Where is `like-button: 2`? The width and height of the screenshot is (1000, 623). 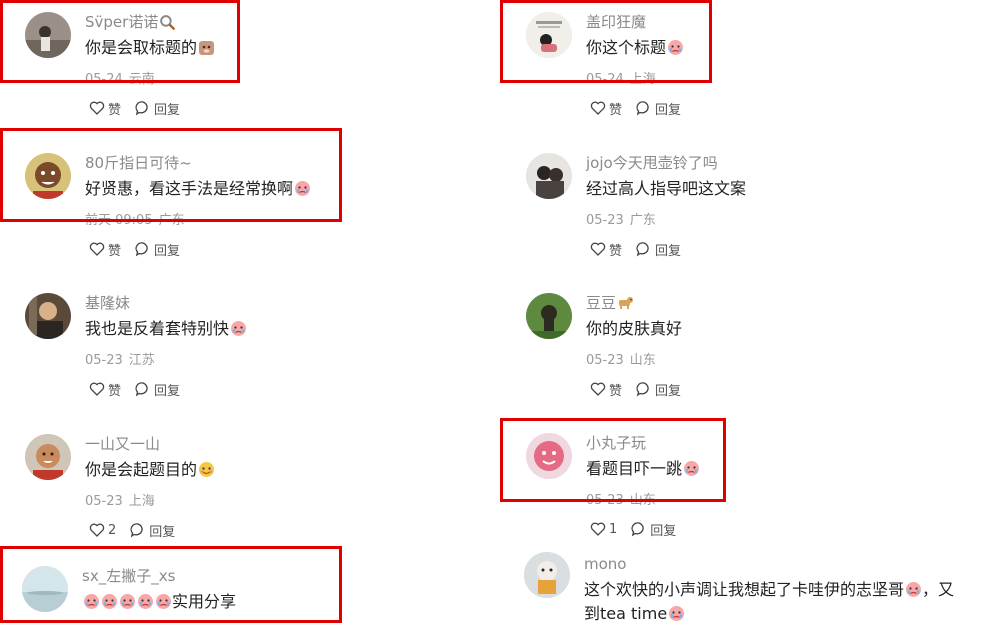 like-button: 2 is located at coordinates (102, 530).